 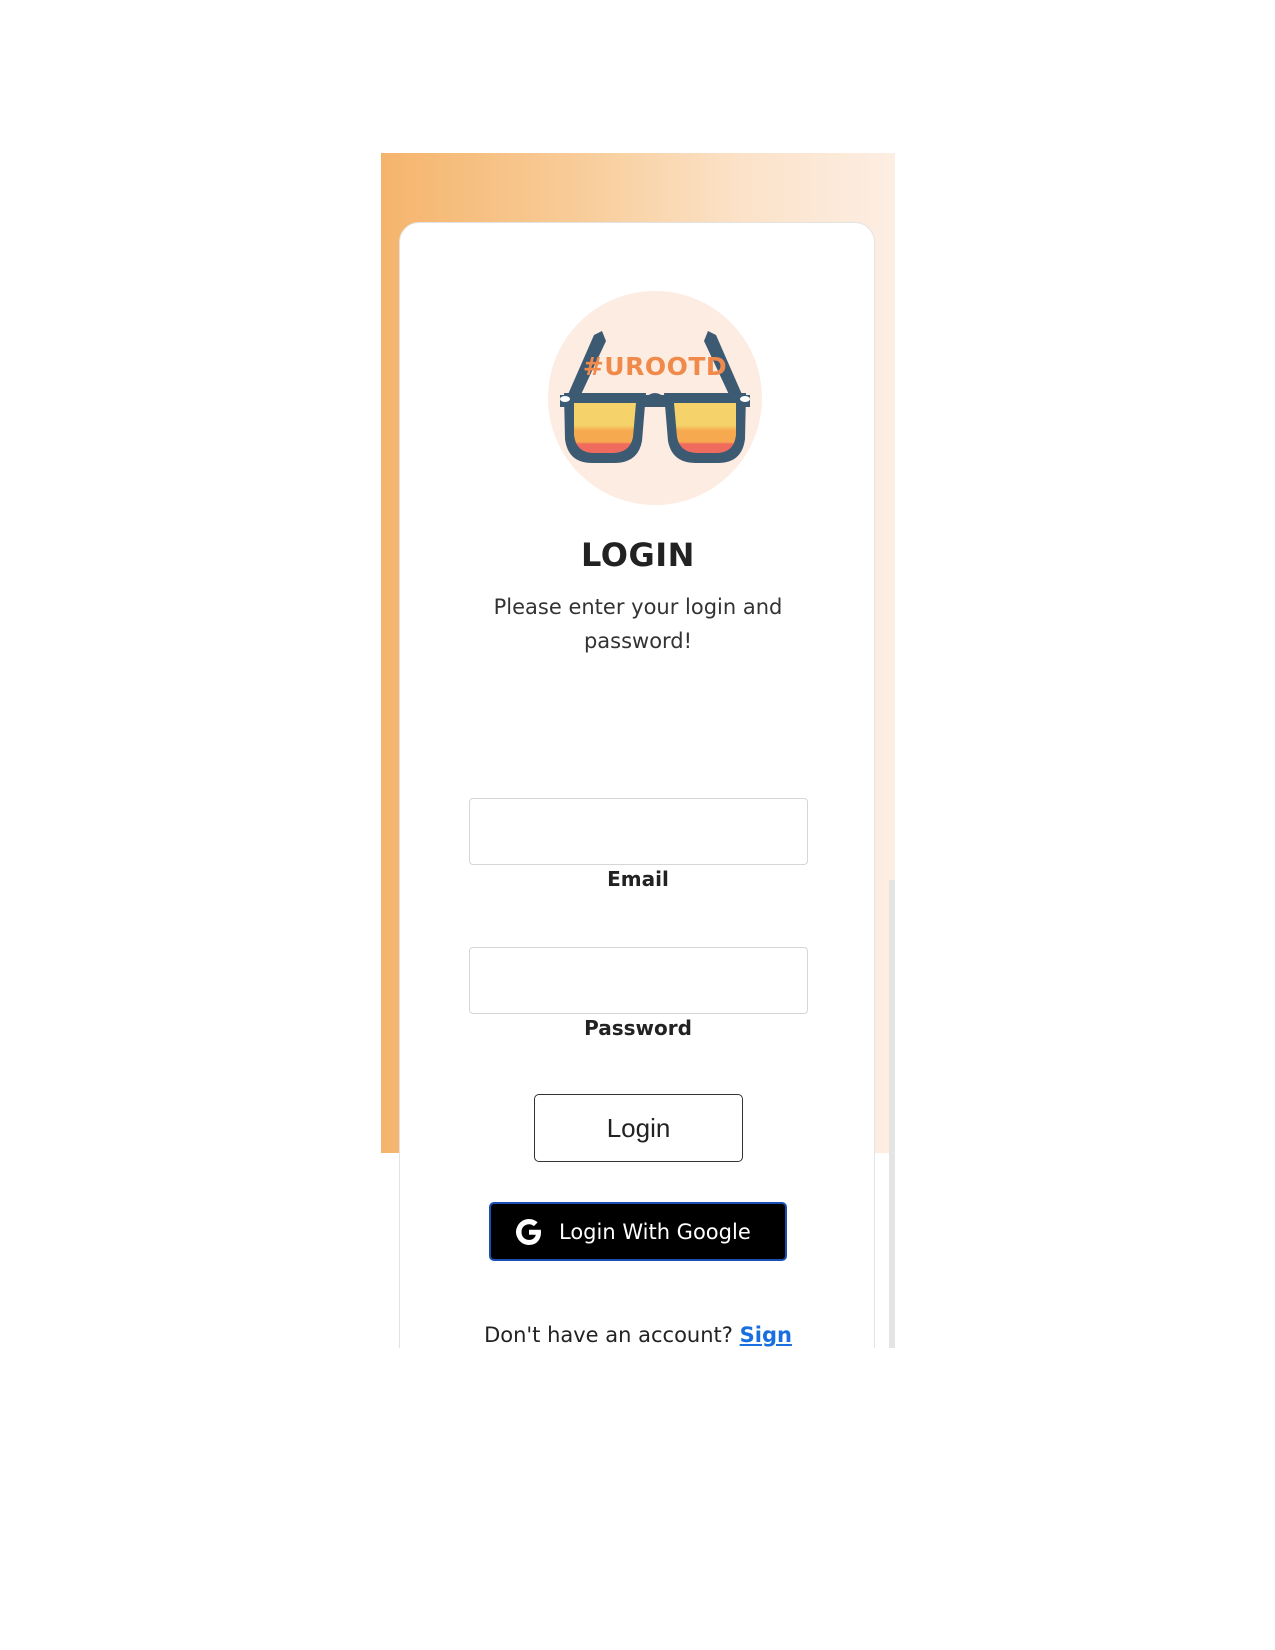 I want to click on password-field, so click(x=638, y=980).